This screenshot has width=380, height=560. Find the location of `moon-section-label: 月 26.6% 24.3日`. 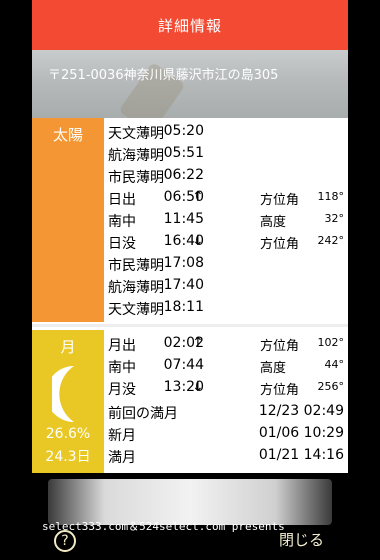

moon-section-label: 月 26.6% 24.3日 is located at coordinates (68, 401).